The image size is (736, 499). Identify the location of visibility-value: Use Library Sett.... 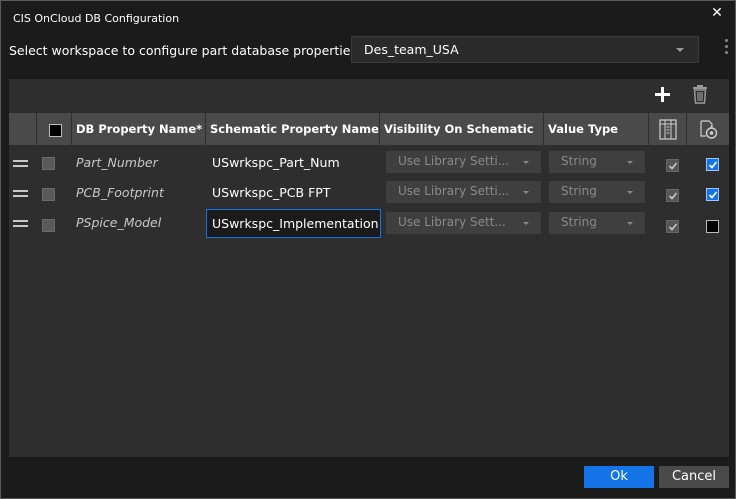
(452, 222).